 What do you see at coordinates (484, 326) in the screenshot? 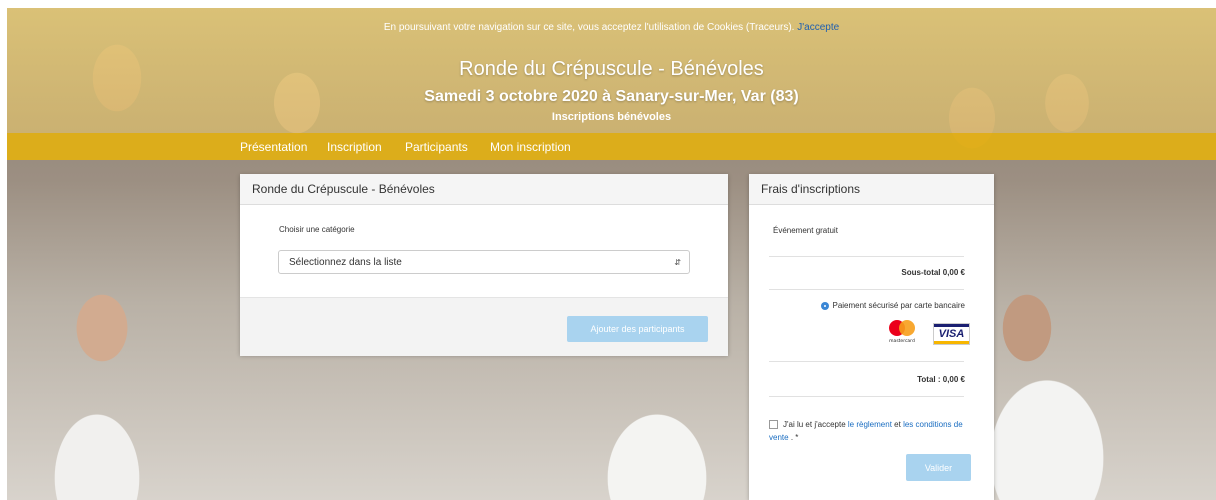
I see `registration-panel-footer: Ajouter des participants` at bounding box center [484, 326].